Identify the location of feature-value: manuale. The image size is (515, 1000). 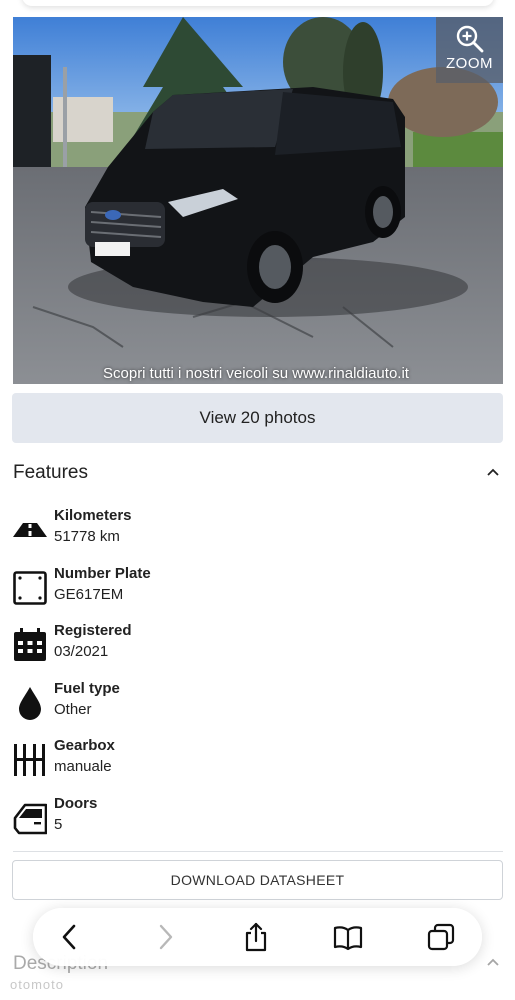
(83, 766).